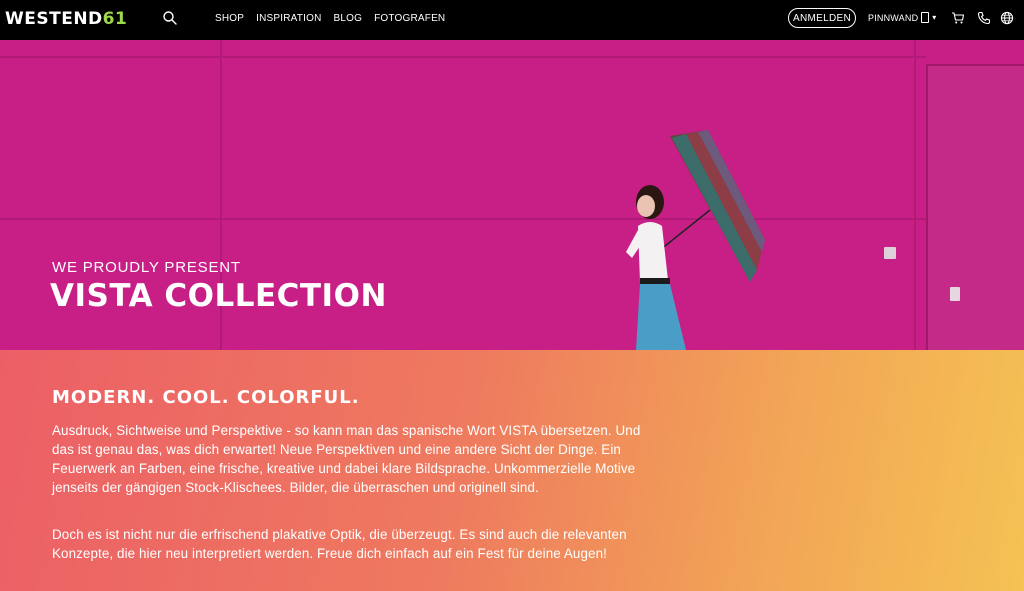  I want to click on pink-door, so click(975, 207).